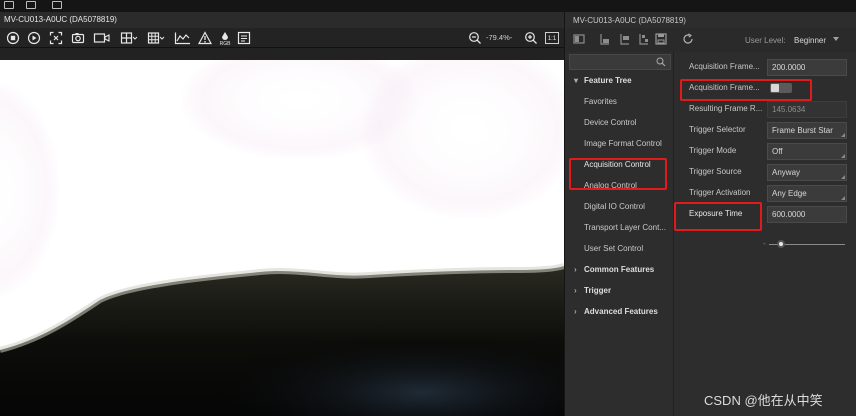 Image resolution: width=856 pixels, height=416 pixels. What do you see at coordinates (31, 5) in the screenshot?
I see `layout-icon` at bounding box center [31, 5].